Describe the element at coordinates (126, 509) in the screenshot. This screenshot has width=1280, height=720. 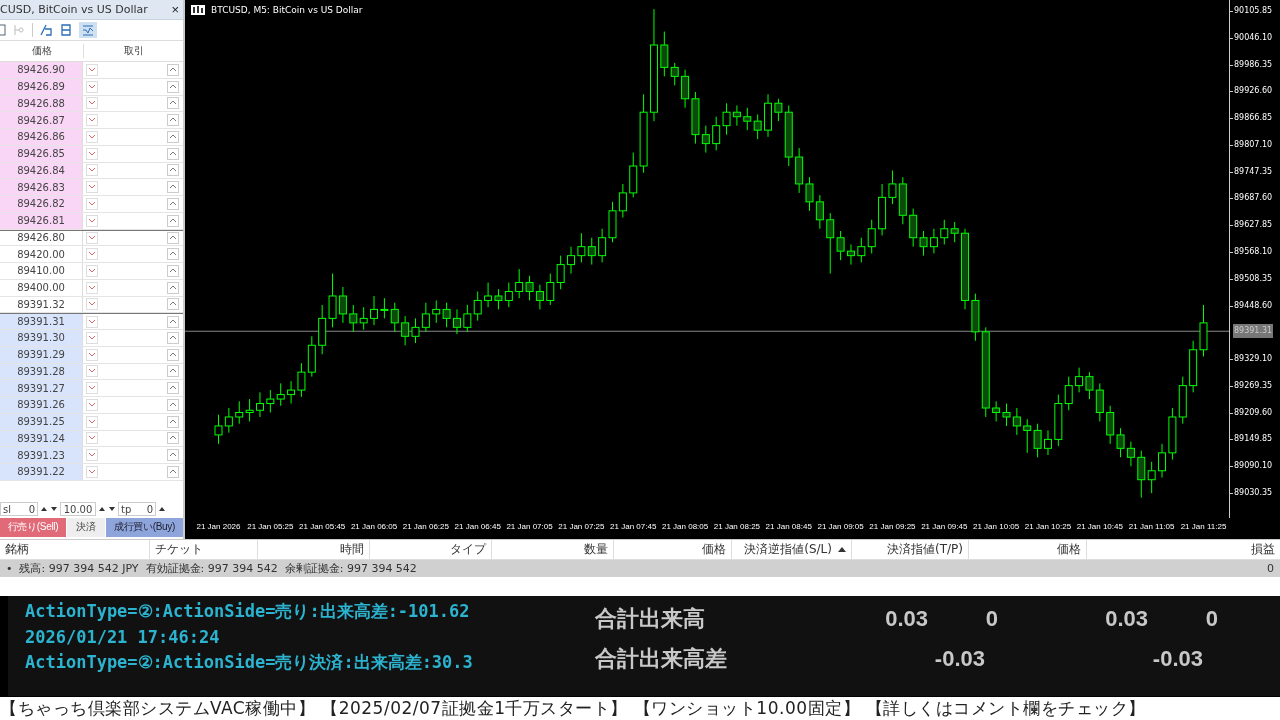
I see `tp-label: tp` at that location.